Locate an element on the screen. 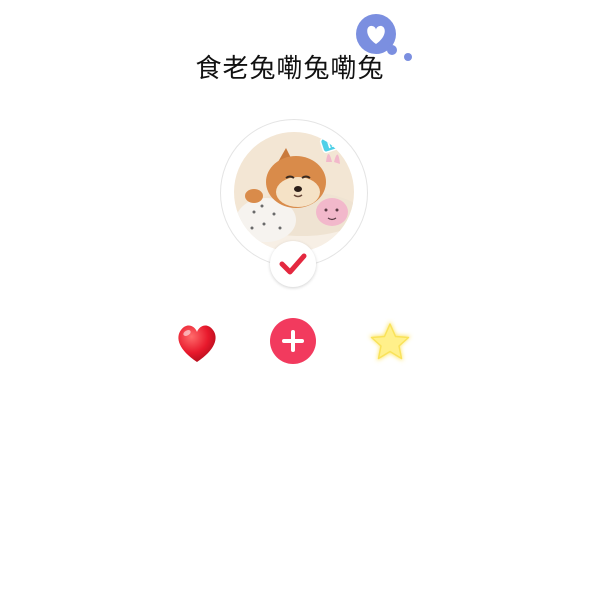 The height and width of the screenshot is (600, 600). verified-badge is located at coordinates (293, 264).